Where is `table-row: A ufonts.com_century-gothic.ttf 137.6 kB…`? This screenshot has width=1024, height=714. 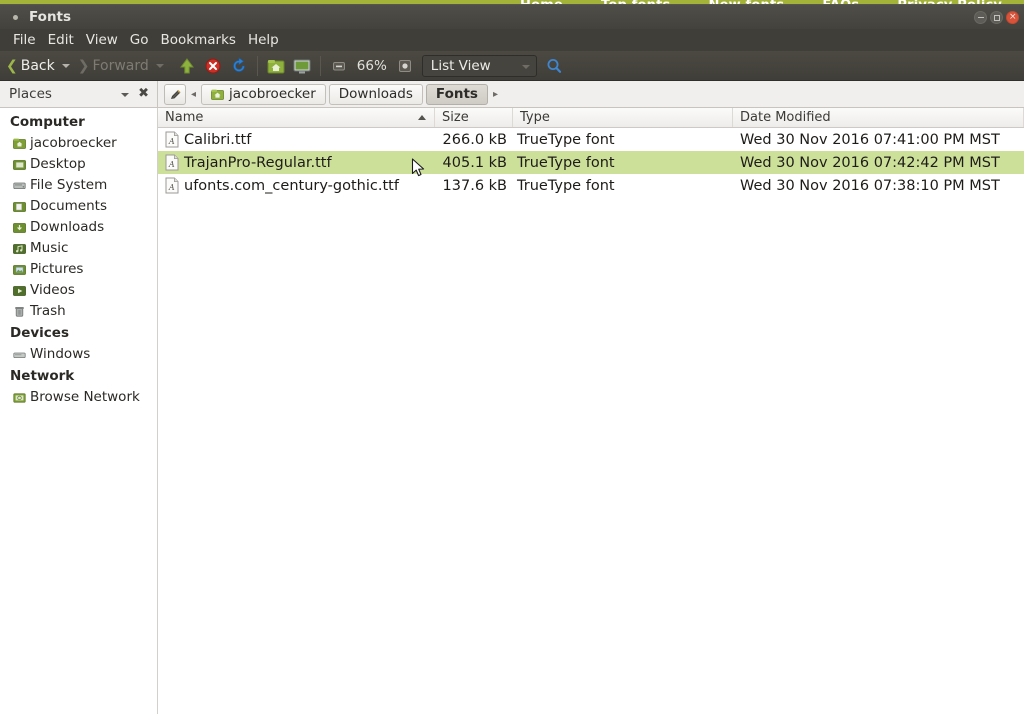 table-row: A ufonts.com_century-gothic.ttf 137.6 kB… is located at coordinates (591, 185).